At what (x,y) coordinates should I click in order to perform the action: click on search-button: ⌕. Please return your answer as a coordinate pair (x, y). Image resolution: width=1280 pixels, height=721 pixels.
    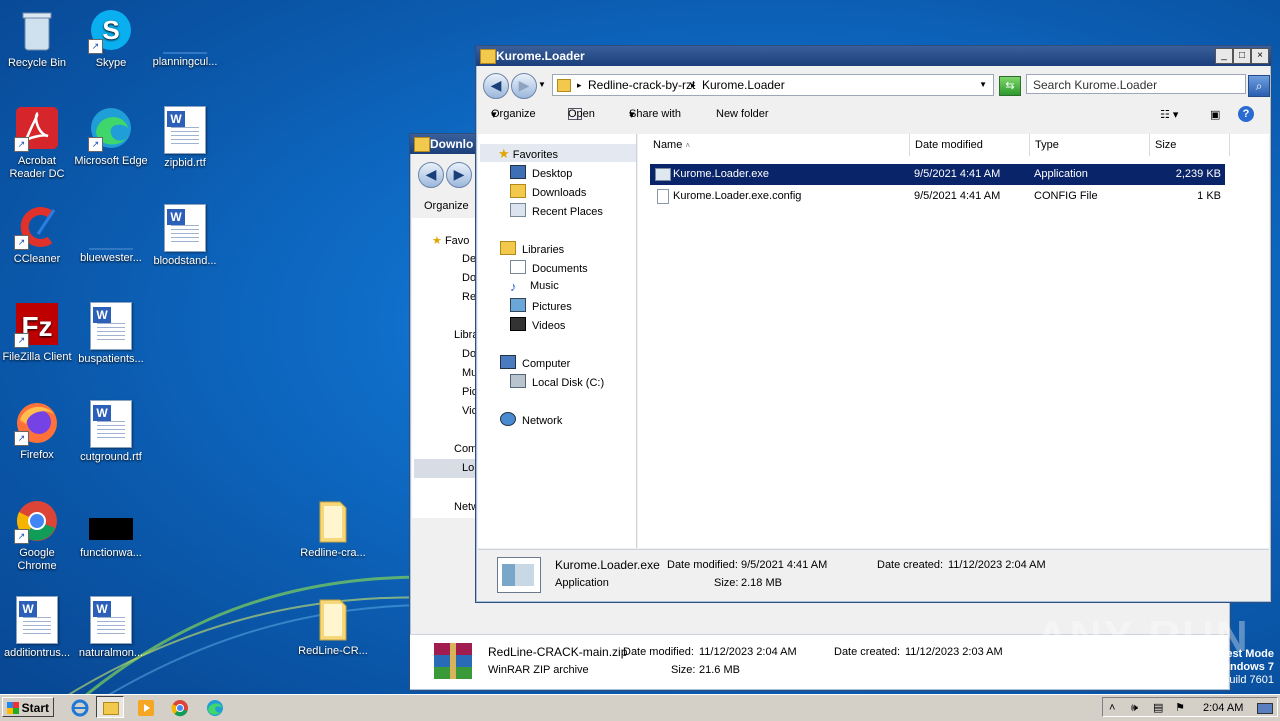
    Looking at the image, I should click on (1259, 86).